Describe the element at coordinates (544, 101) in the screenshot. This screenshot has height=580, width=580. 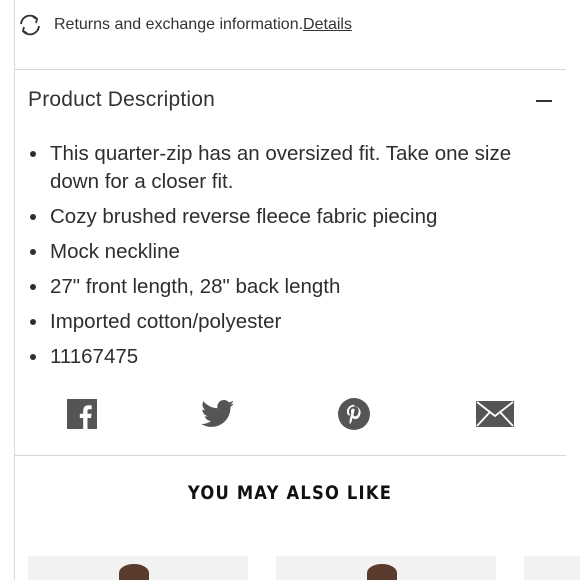
I see `minus-icon` at that location.